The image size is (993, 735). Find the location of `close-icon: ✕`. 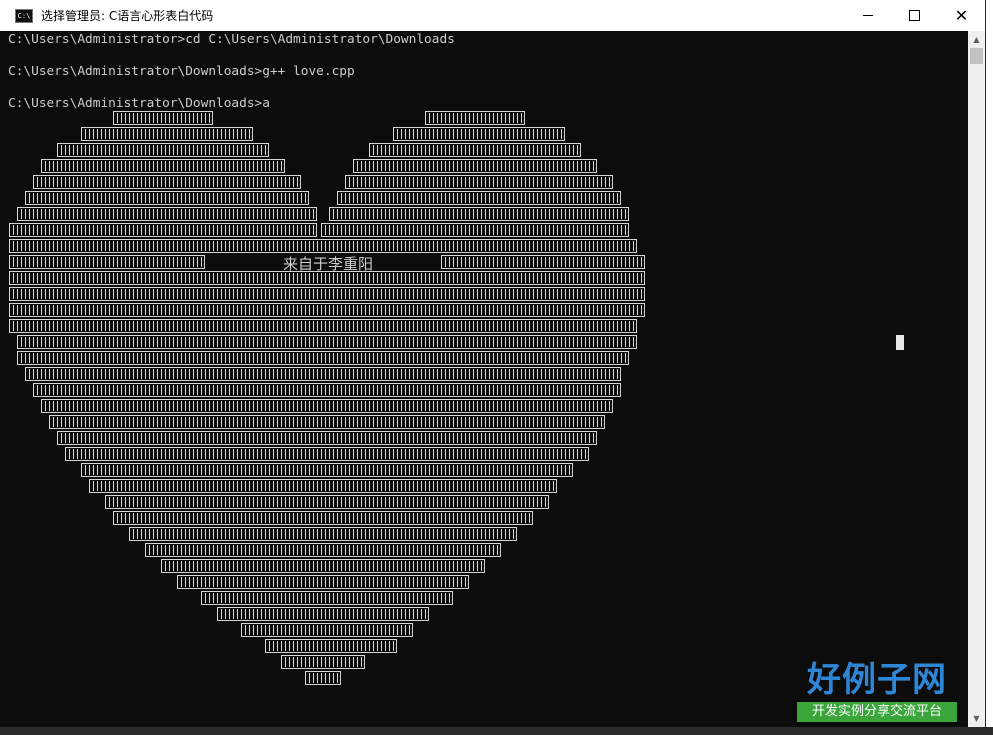

close-icon: ✕ is located at coordinates (961, 15).